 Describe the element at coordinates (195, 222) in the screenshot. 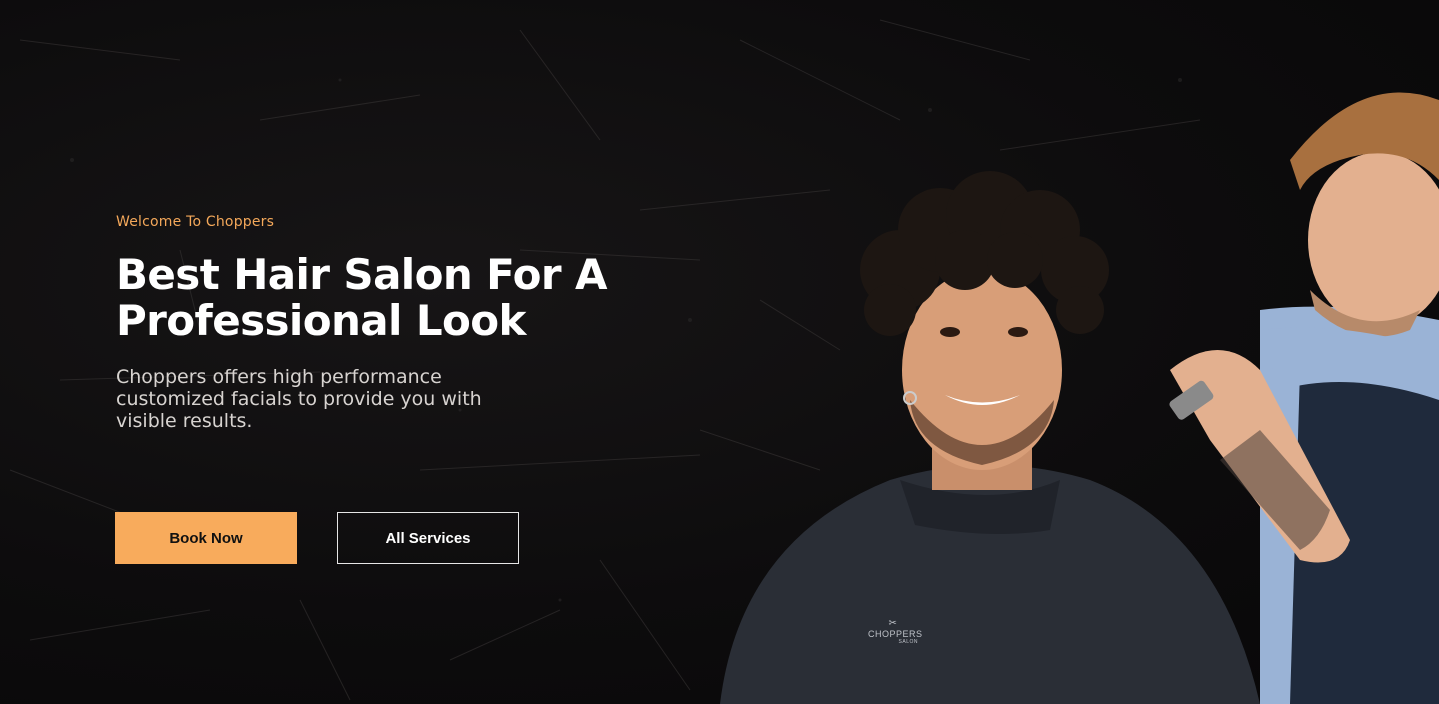

I see `welcome-tagline: Welcome To Choppers` at that location.